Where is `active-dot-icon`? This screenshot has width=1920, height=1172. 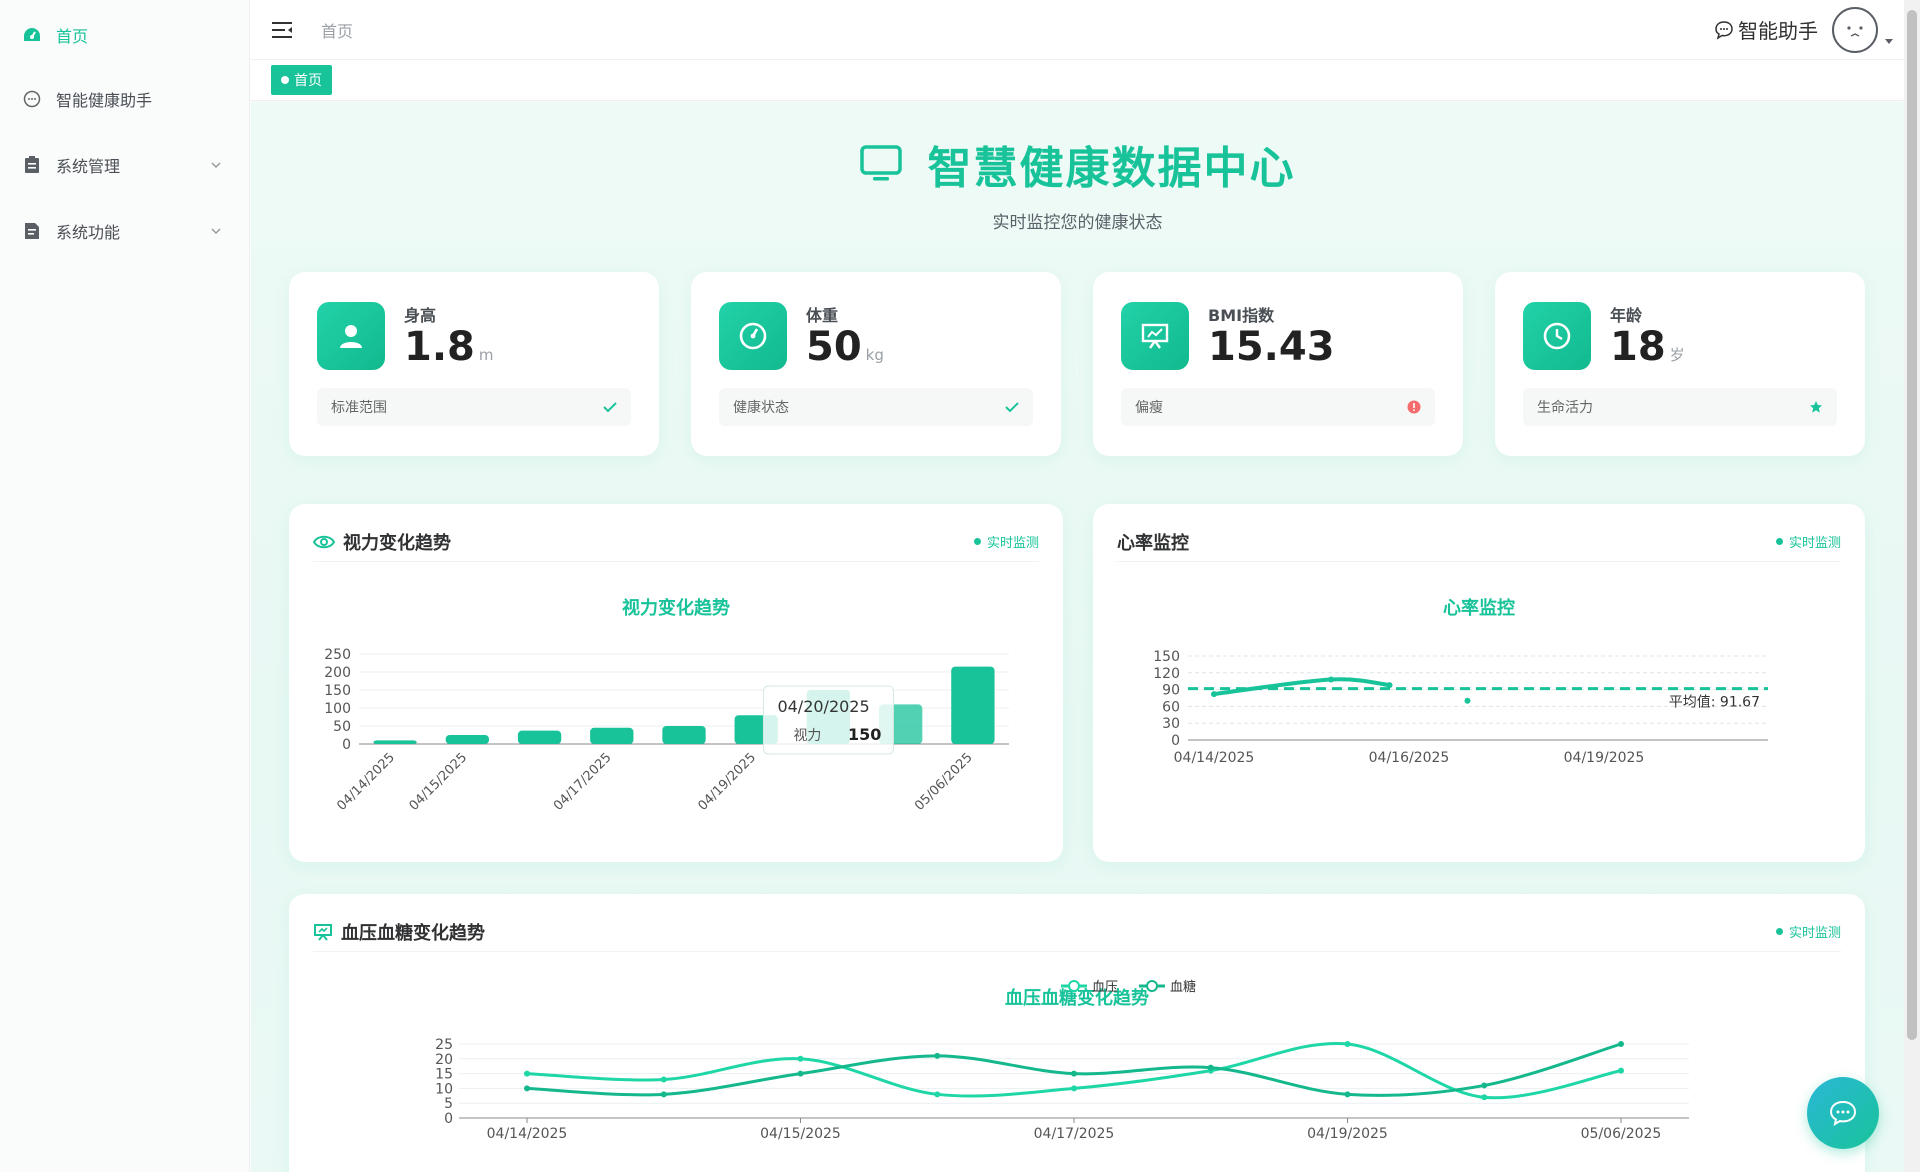 active-dot-icon is located at coordinates (285, 80).